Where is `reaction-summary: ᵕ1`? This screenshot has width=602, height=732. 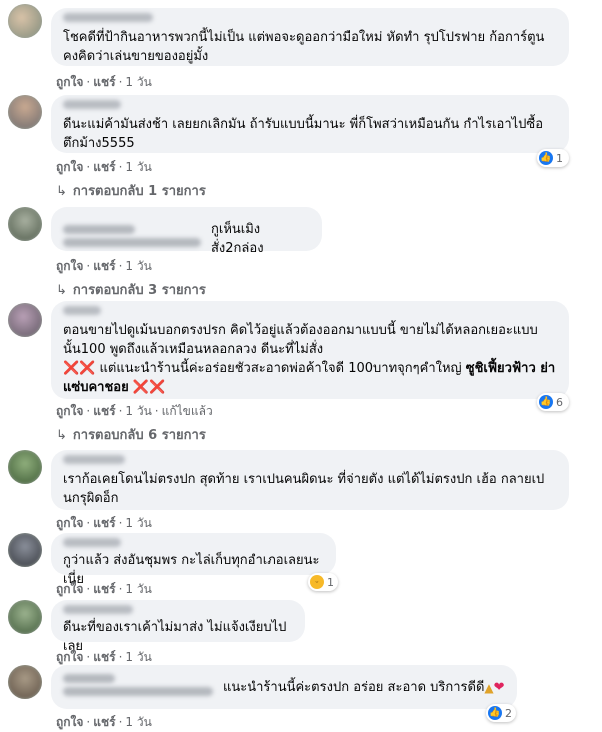 reaction-summary: ᵕ1 is located at coordinates (323, 582).